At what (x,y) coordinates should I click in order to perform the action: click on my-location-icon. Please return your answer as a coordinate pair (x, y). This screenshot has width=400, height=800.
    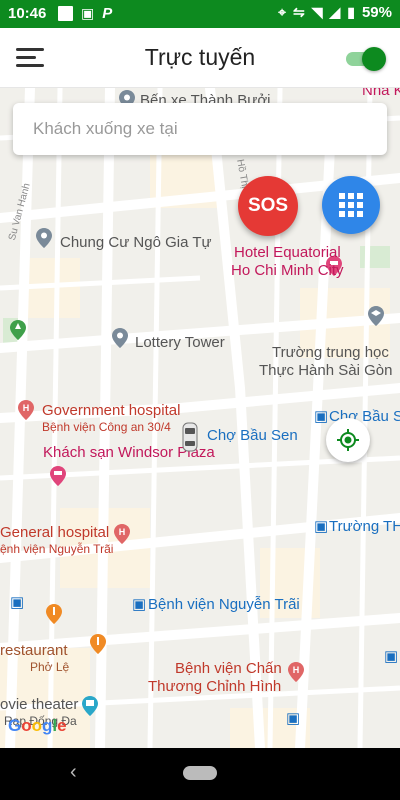
    Looking at the image, I should click on (348, 440).